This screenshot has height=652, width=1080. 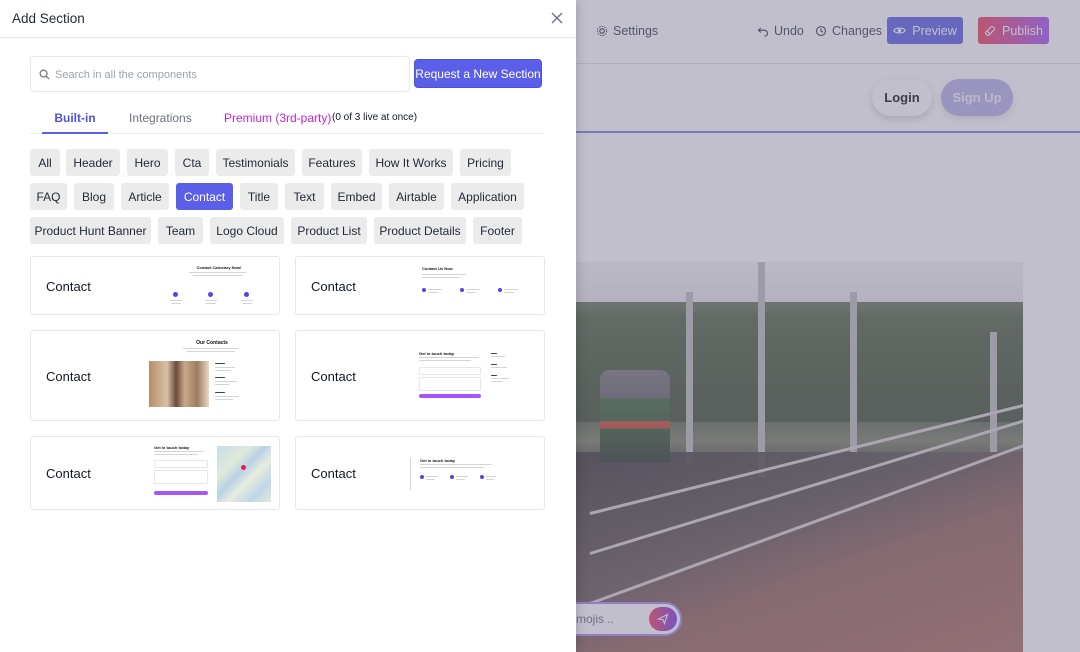 What do you see at coordinates (475, 286) in the screenshot?
I see `section-preview-thumbnail: Contact Us Now` at bounding box center [475, 286].